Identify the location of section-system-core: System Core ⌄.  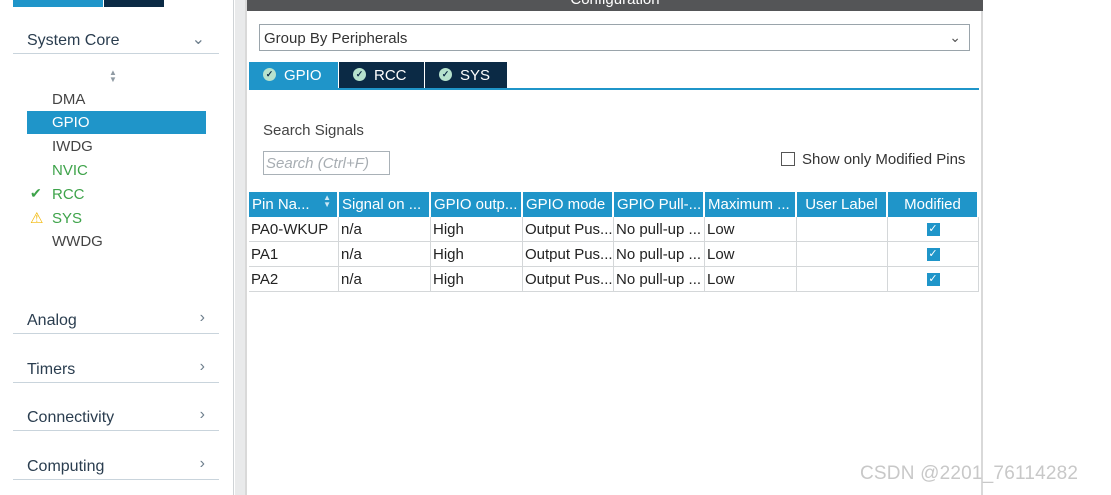
(116, 41).